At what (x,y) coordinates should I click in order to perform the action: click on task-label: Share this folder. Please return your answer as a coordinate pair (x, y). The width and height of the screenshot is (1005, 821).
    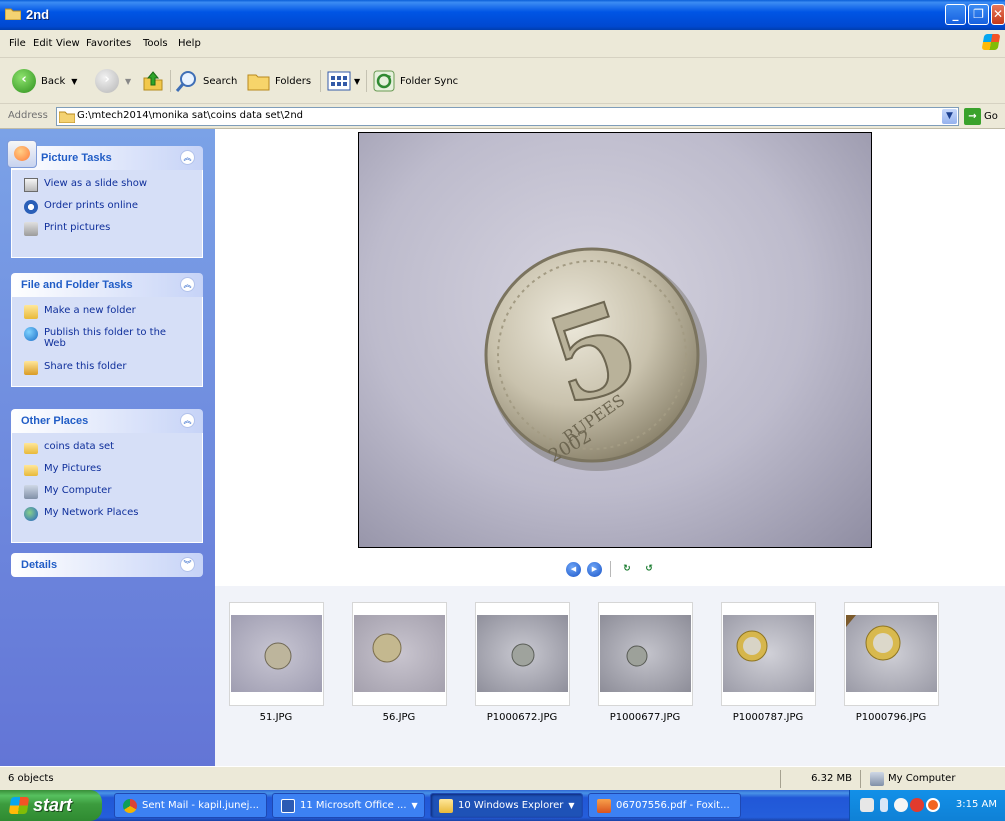
    Looking at the image, I should click on (85, 366).